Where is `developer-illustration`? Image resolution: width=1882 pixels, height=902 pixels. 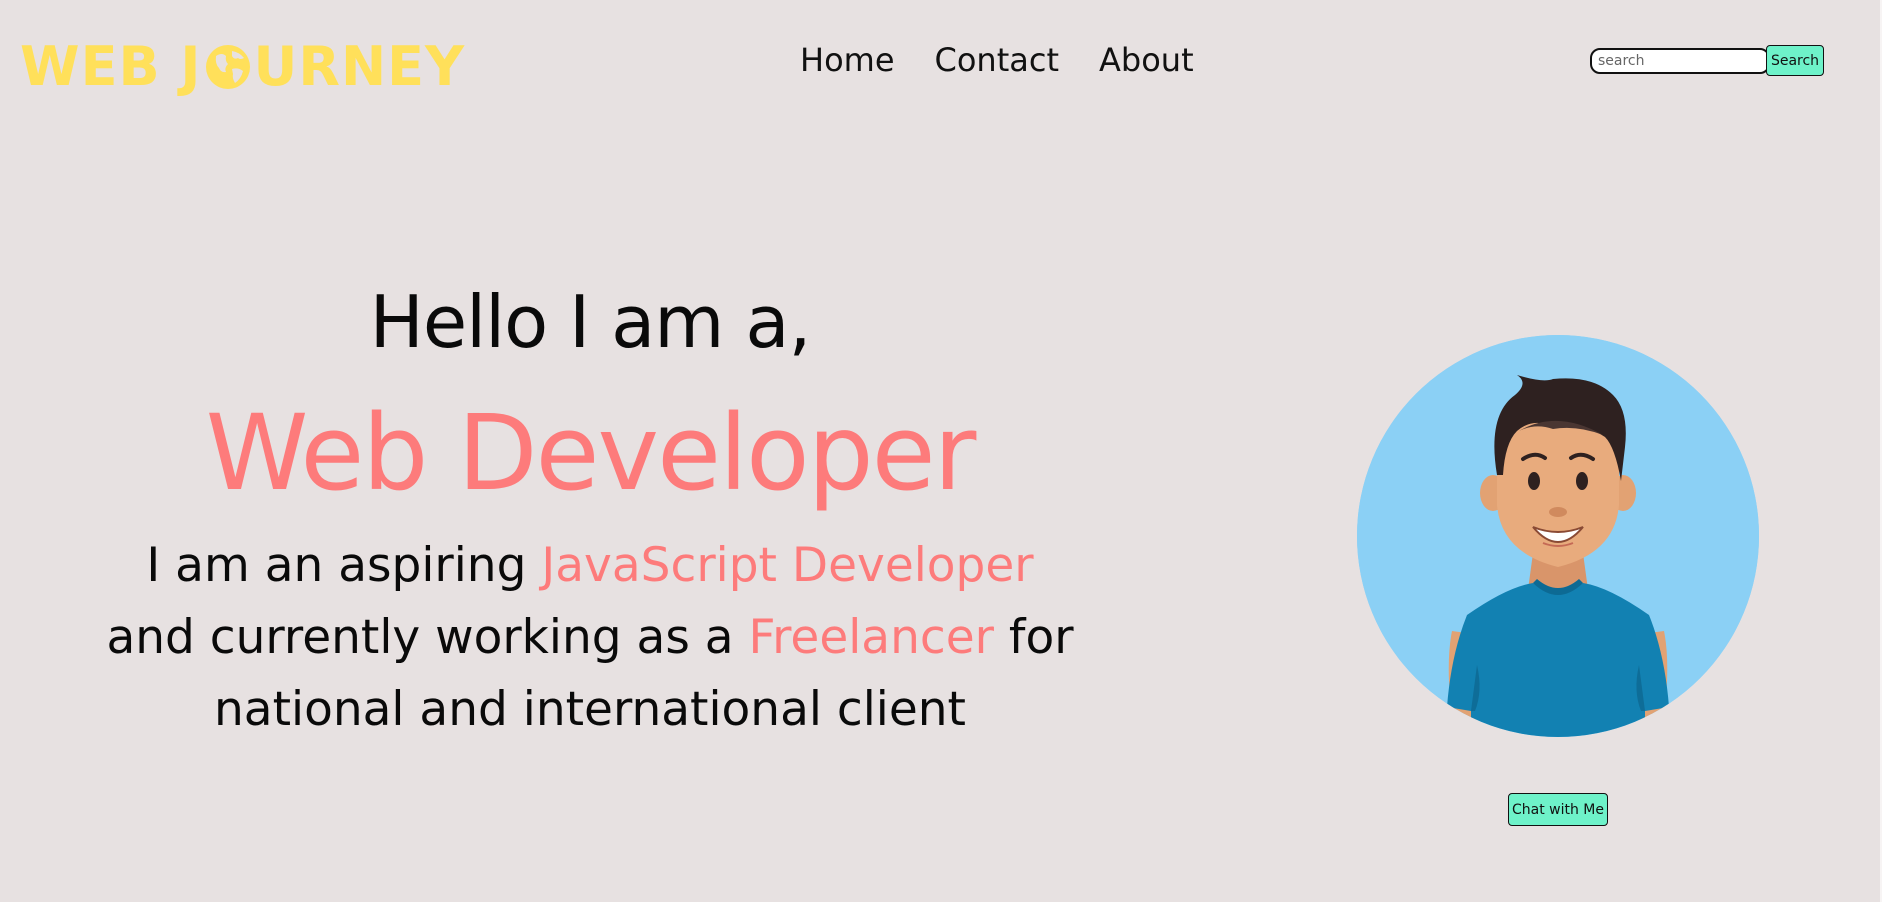 developer-illustration is located at coordinates (1558, 536).